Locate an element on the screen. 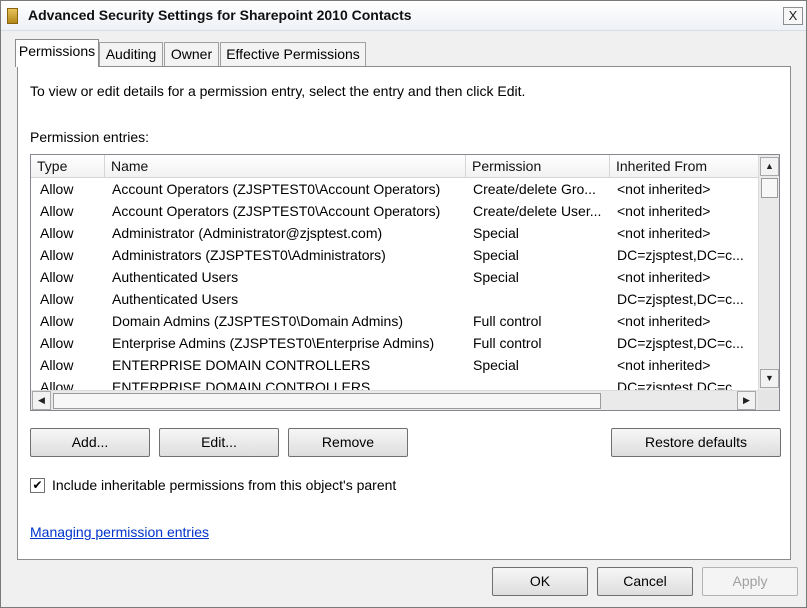 Image resolution: width=807 pixels, height=608 pixels. remove-button: Remove is located at coordinates (348, 442).